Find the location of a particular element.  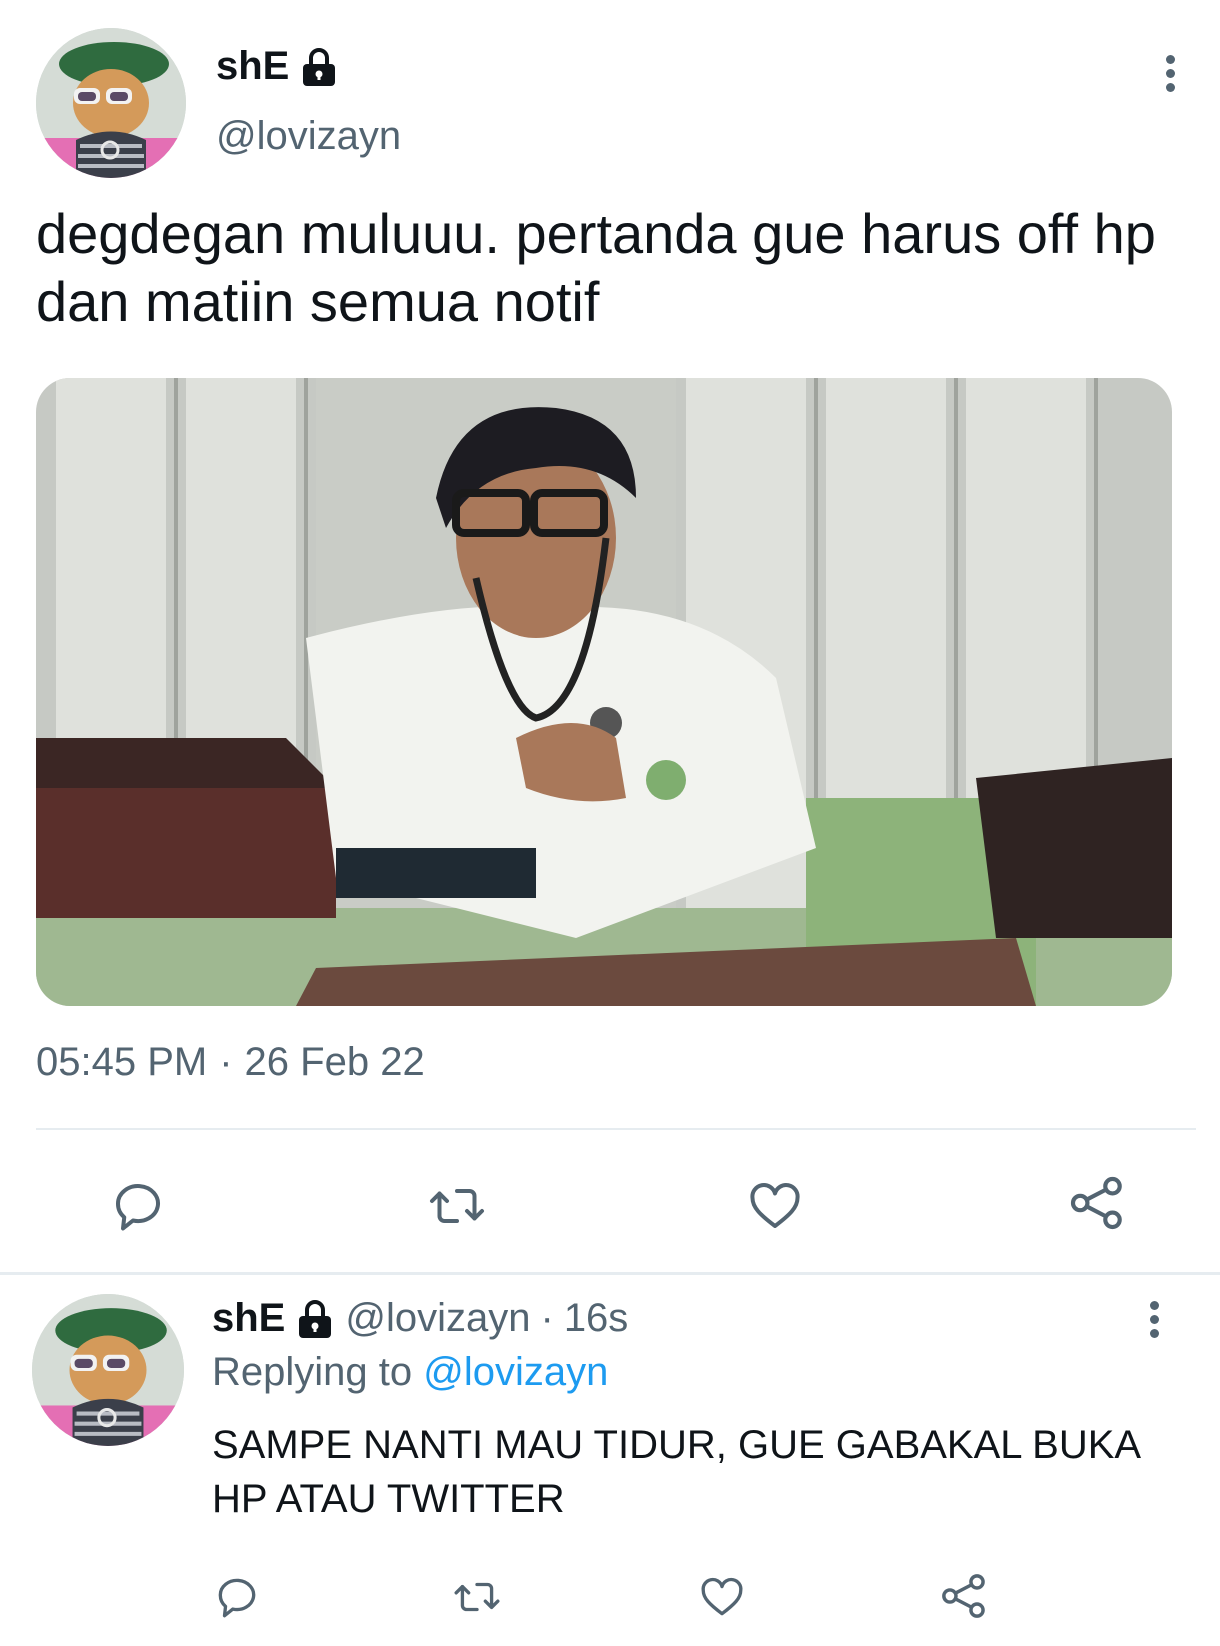

reply-age: 16s is located at coordinates (596, 1318).